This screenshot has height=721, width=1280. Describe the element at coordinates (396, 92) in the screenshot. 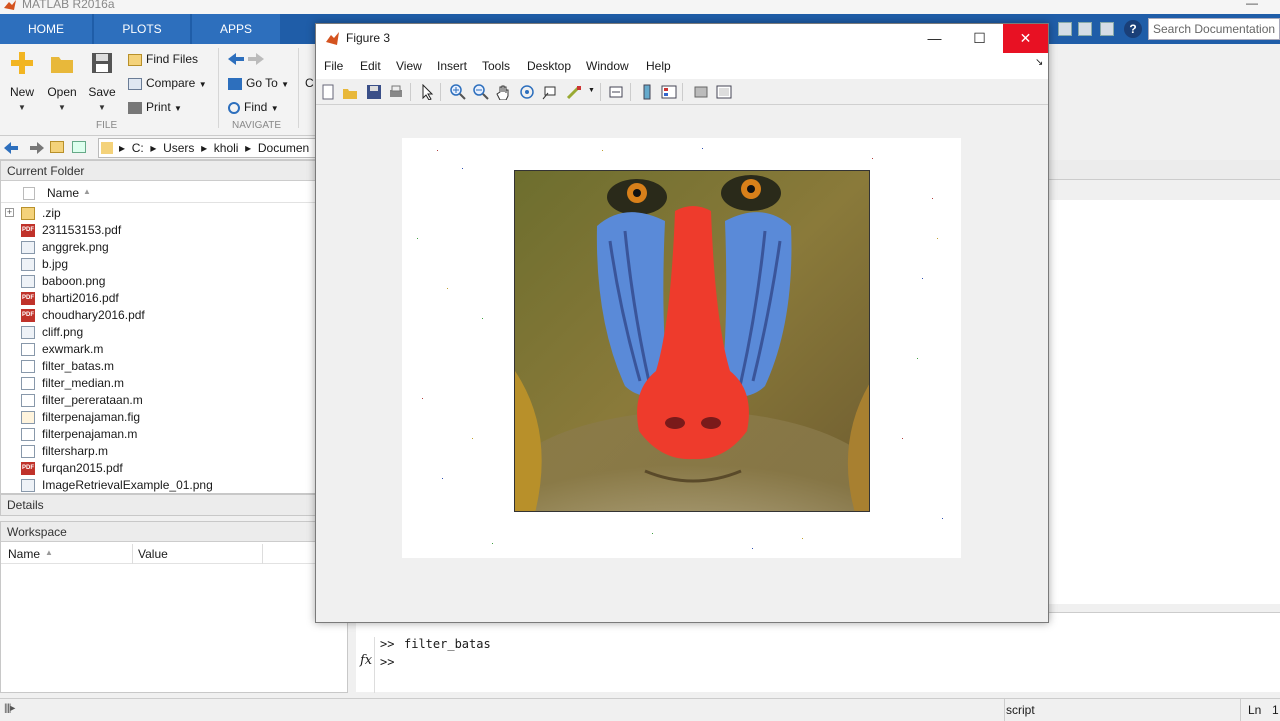

I see `print-figure-icon` at that location.